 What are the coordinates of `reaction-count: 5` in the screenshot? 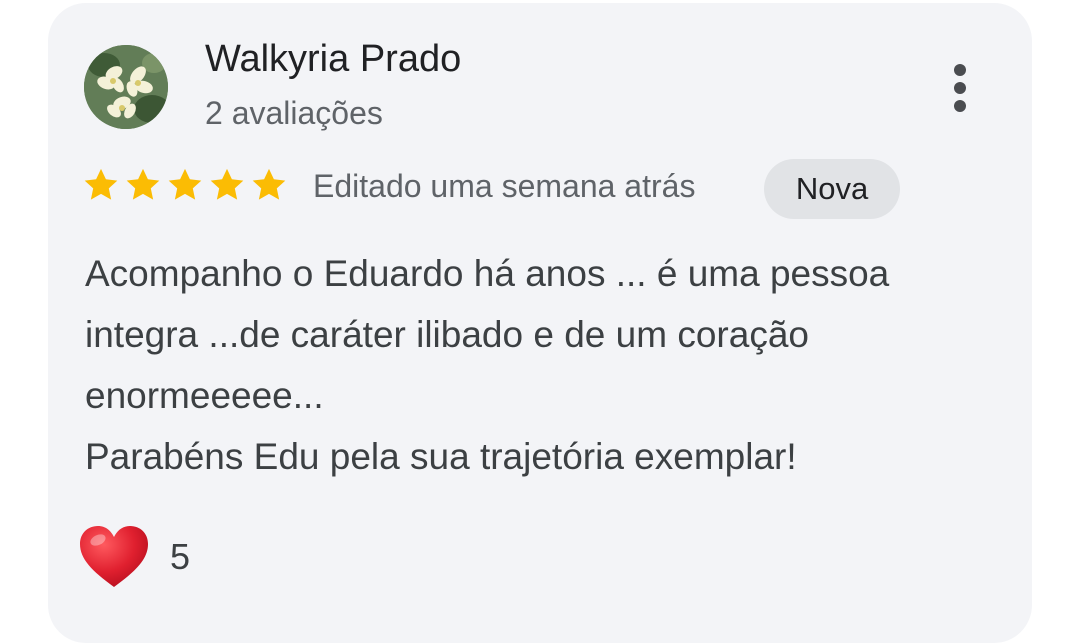 It's located at (180, 556).